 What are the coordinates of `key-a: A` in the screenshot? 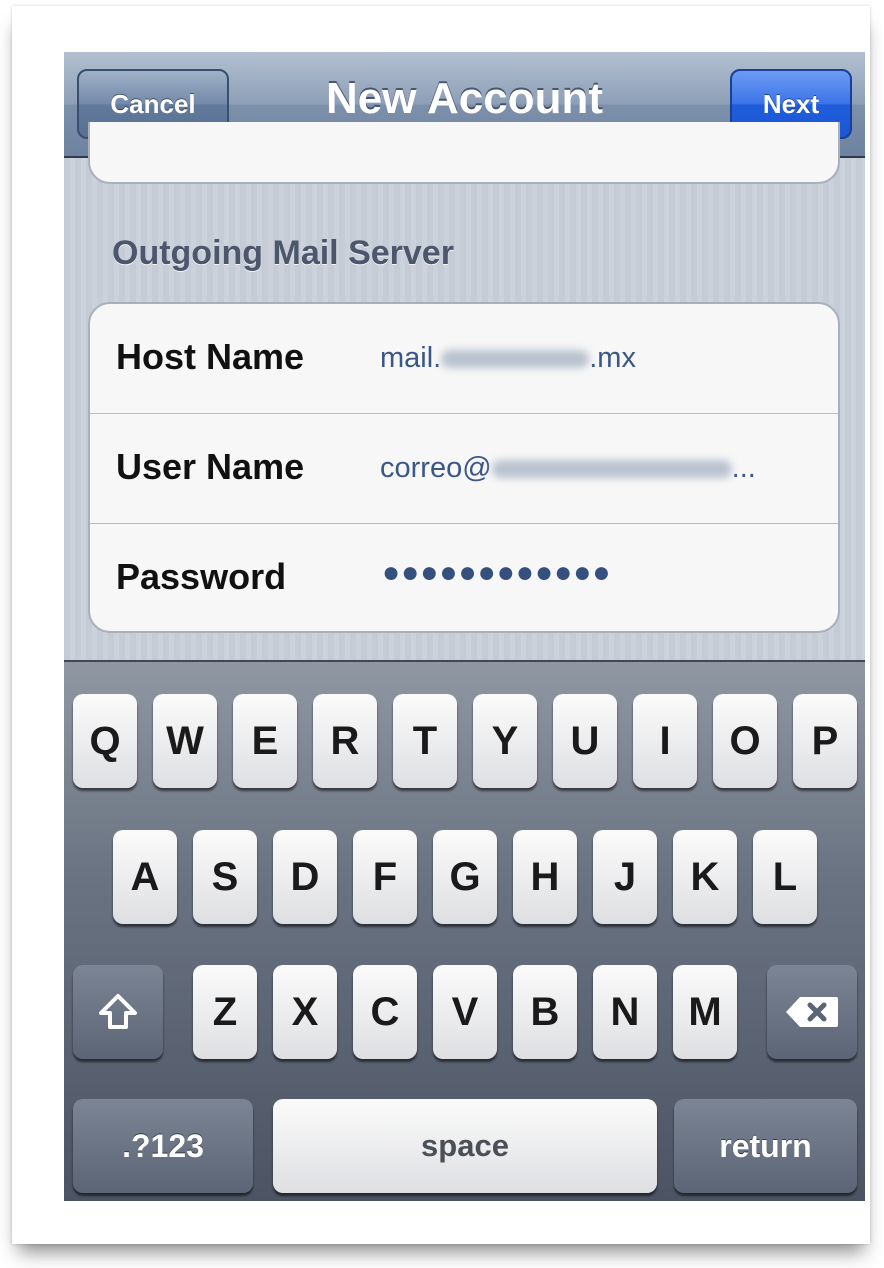 It's located at (145, 877).